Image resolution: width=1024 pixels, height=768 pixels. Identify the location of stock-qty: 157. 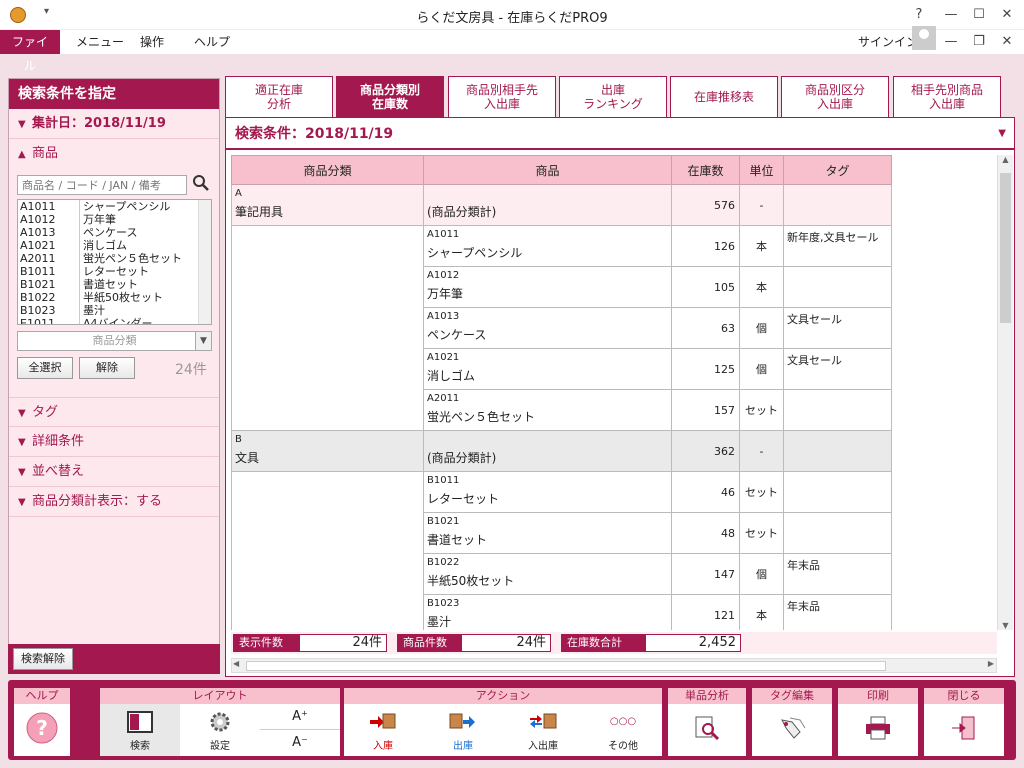
(705, 410).